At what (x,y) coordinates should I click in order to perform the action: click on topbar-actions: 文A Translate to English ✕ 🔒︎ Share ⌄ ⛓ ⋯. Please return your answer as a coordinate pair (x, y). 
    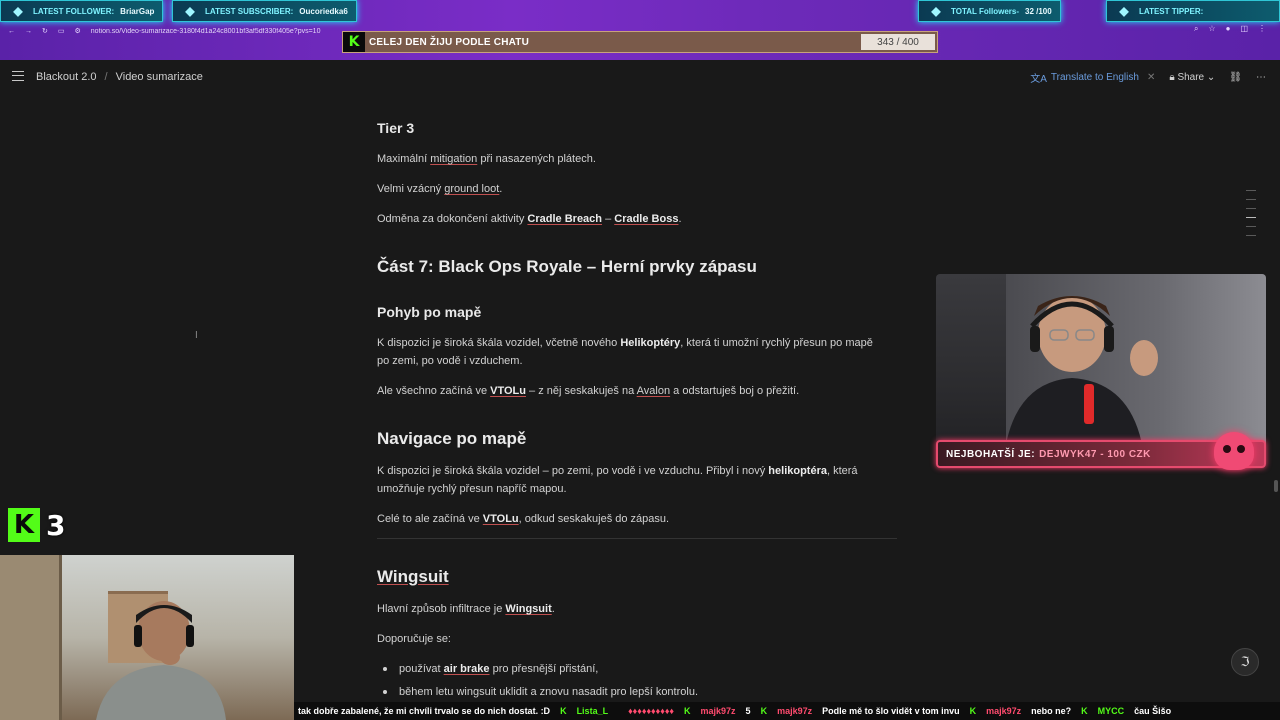
    Looking at the image, I should click on (1148, 77).